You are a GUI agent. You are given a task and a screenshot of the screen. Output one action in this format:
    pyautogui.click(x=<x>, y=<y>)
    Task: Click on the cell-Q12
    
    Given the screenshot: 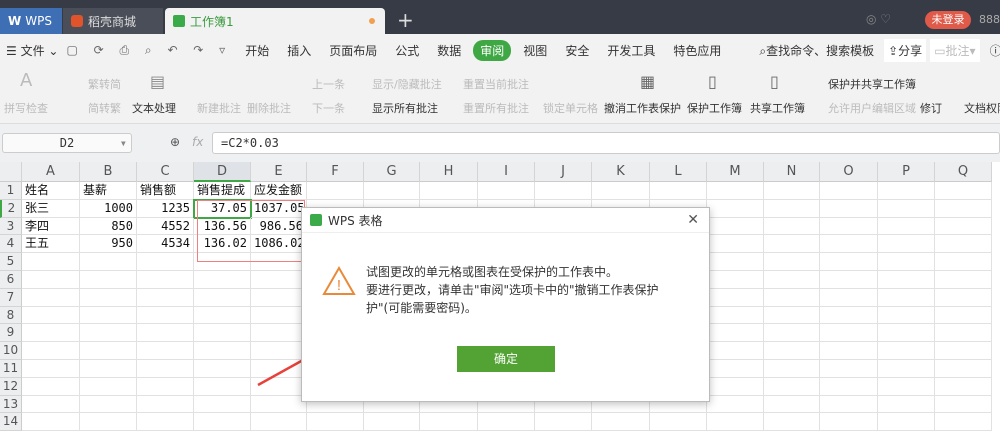 What is the action you would take?
    pyautogui.click(x=963, y=386)
    